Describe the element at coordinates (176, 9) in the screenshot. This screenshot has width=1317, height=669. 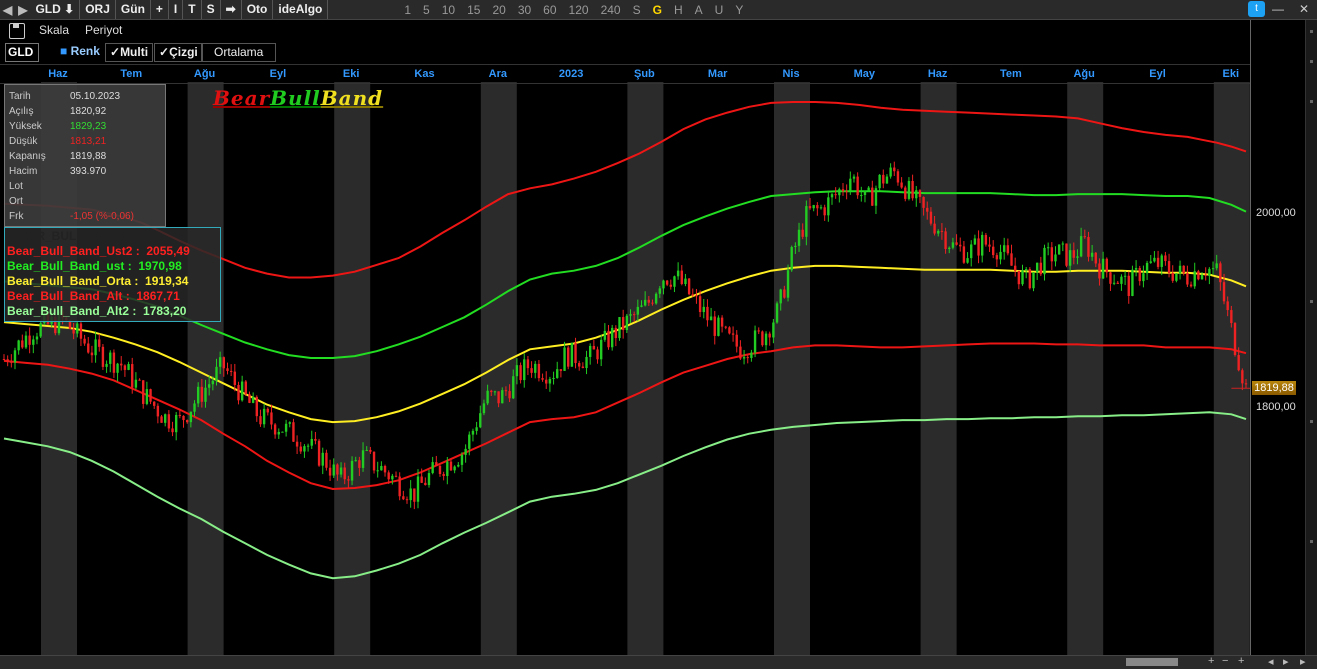
I see `i-button: I` at that location.